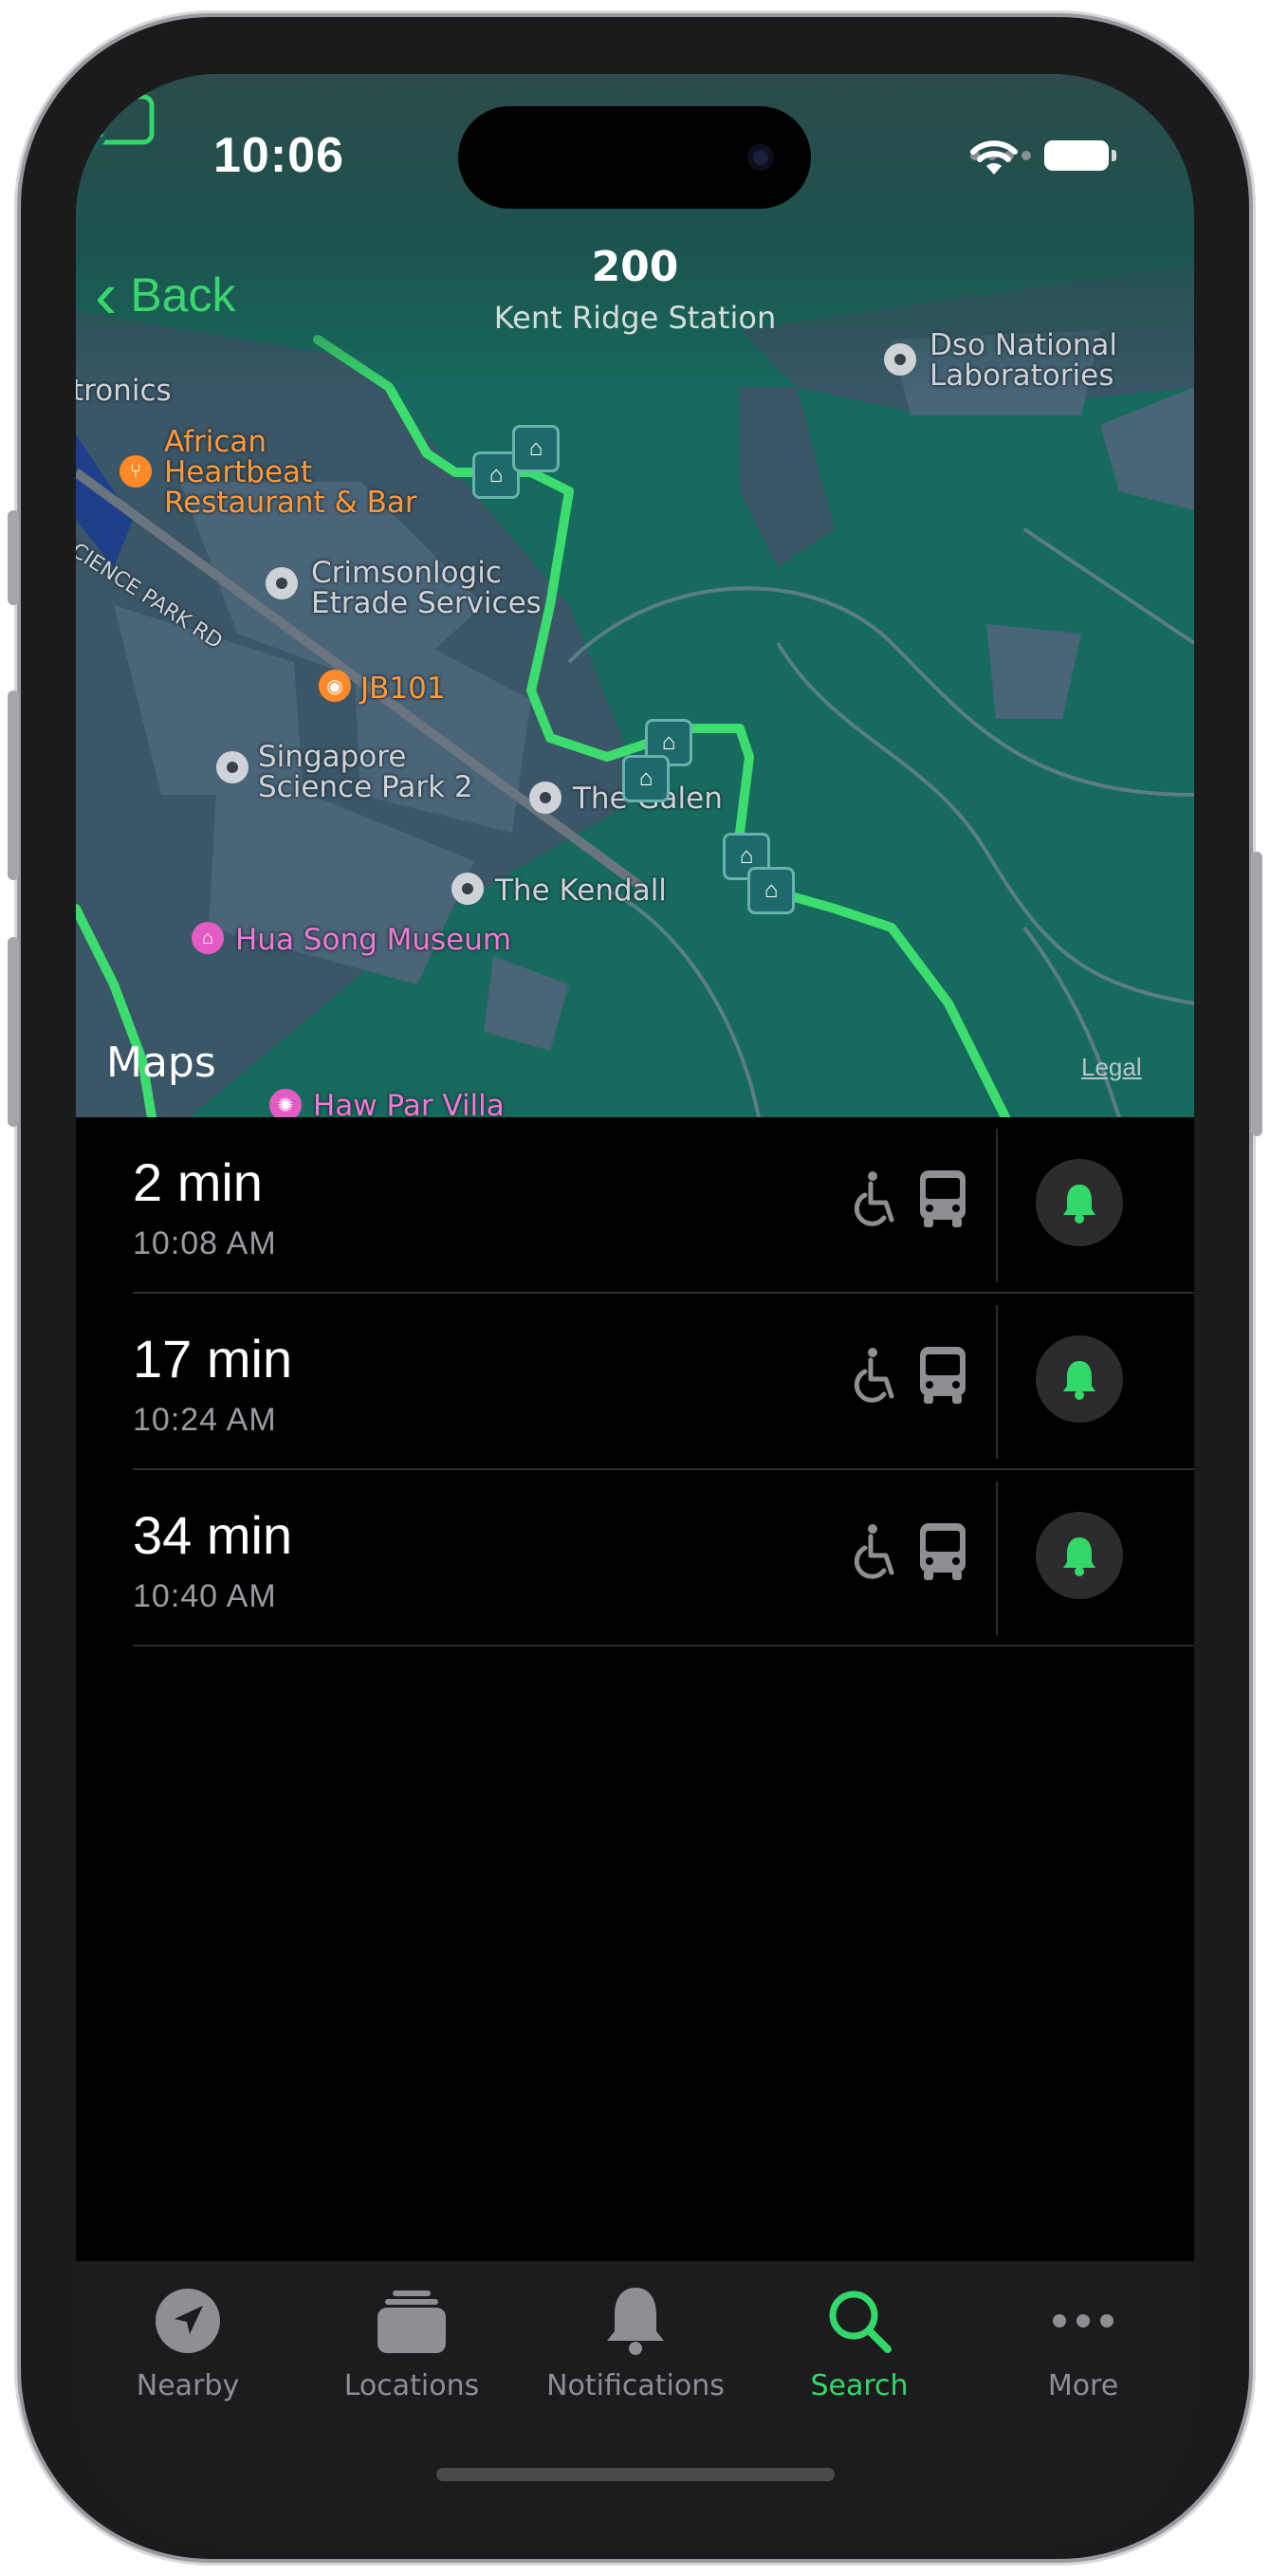 This screenshot has width=1270, height=2576. Describe the element at coordinates (205, 1420) in the screenshot. I see `arrival-time: 10:24 AM` at that location.